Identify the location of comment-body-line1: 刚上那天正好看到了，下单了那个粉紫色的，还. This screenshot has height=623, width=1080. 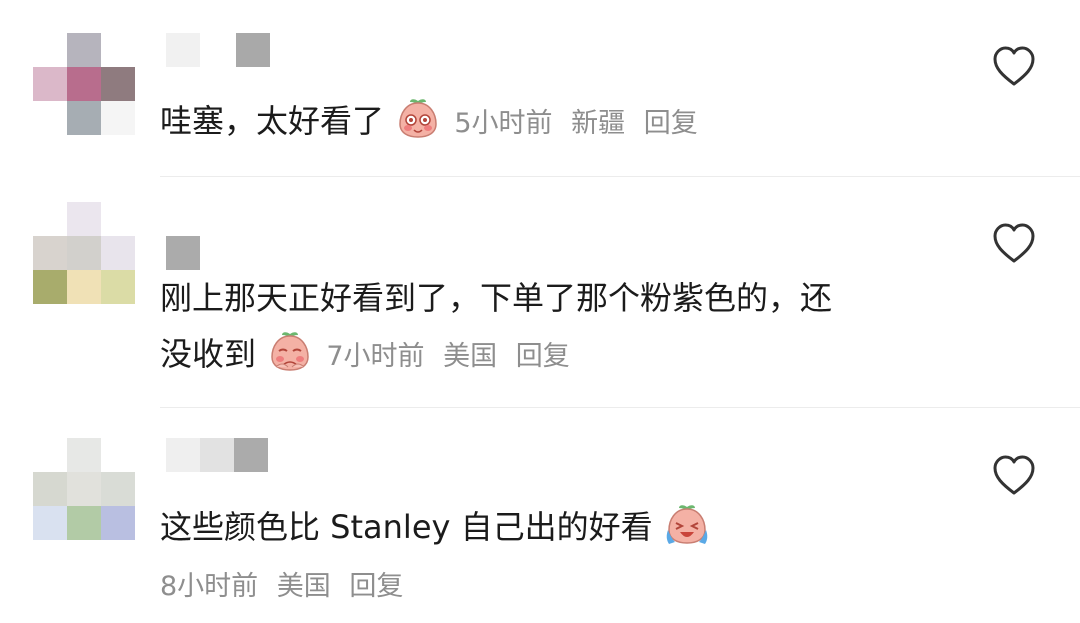
(496, 298).